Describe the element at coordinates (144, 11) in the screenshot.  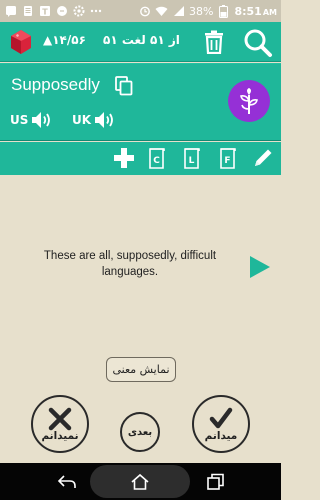
I see `alarm-icon` at that location.